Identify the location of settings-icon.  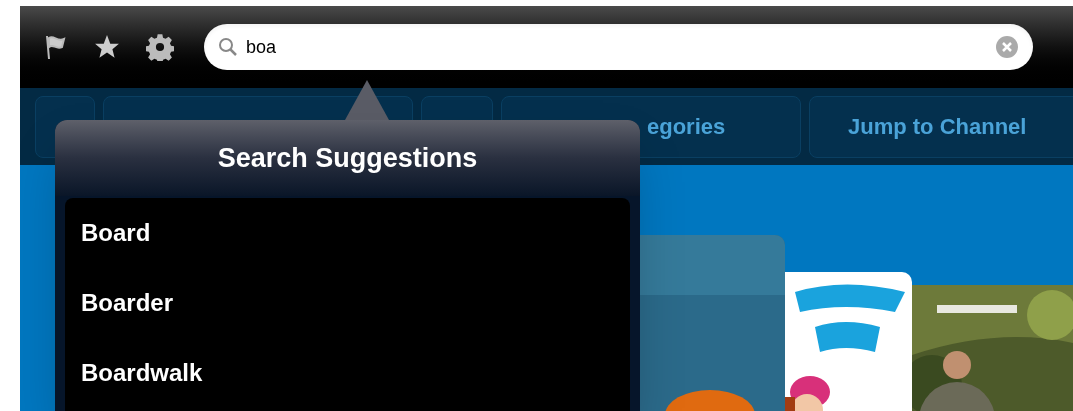
(160, 47).